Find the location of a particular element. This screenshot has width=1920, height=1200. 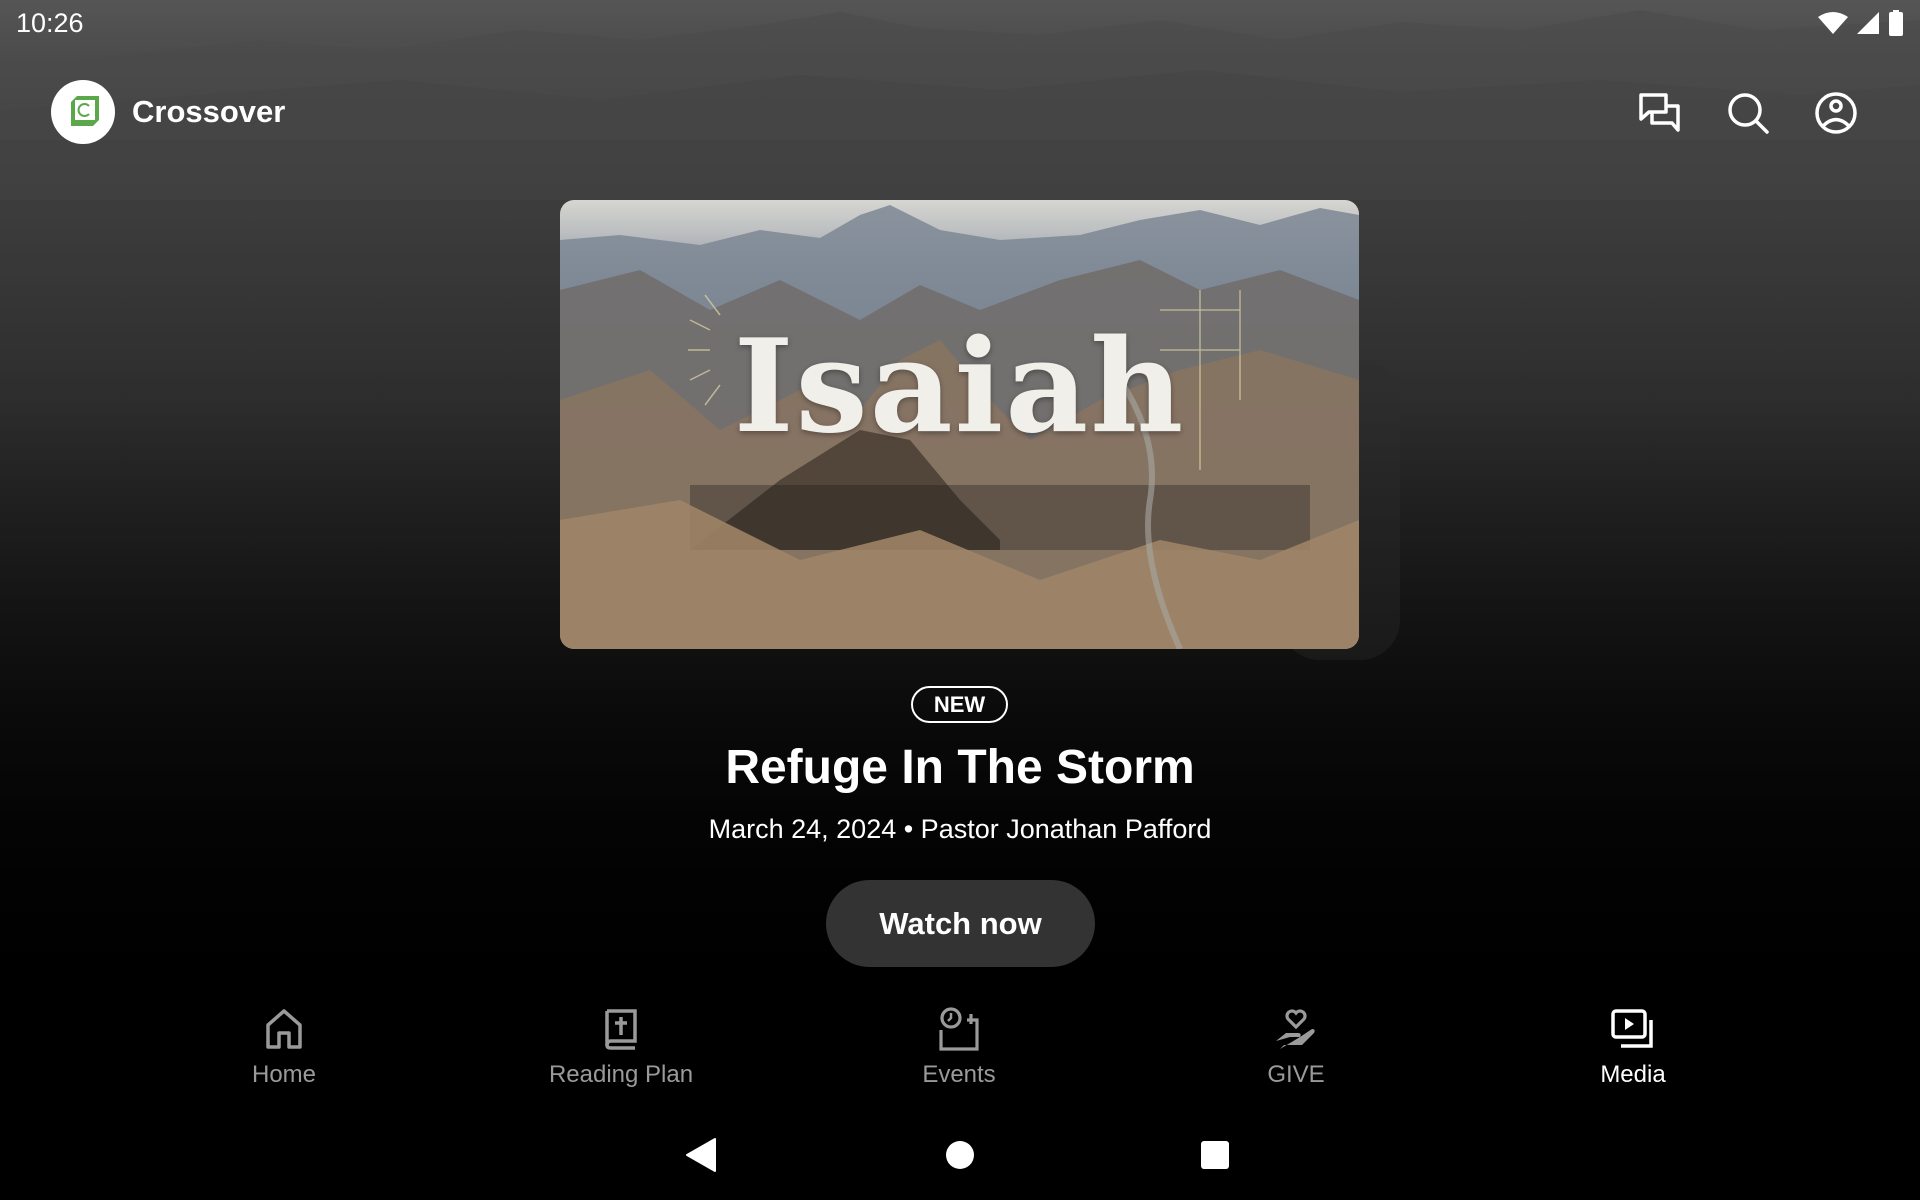

account-circle-icon is located at coordinates (1836, 113).